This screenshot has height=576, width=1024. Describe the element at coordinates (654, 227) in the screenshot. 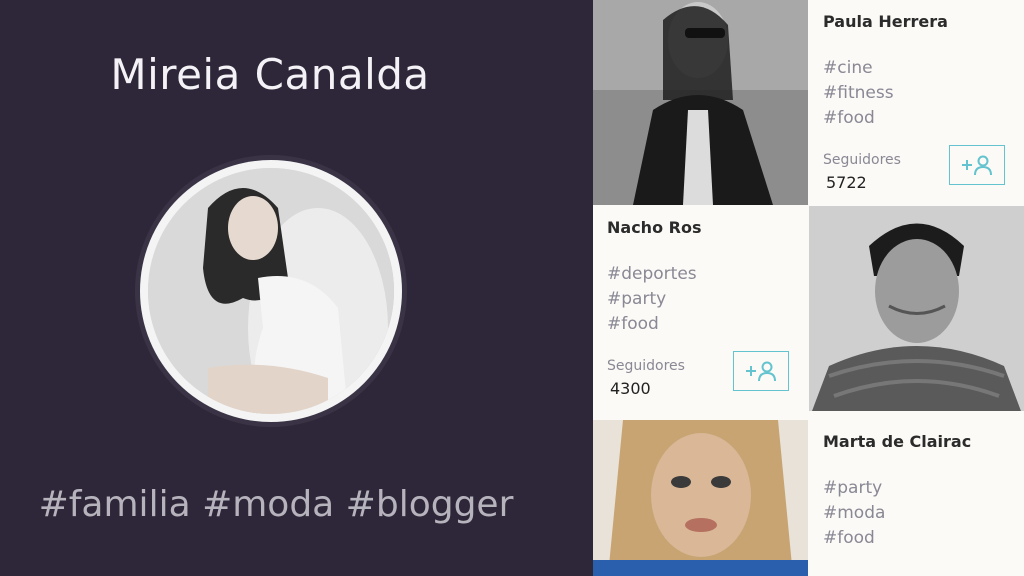

I see `suggestion-name: Nacho Ros` at that location.